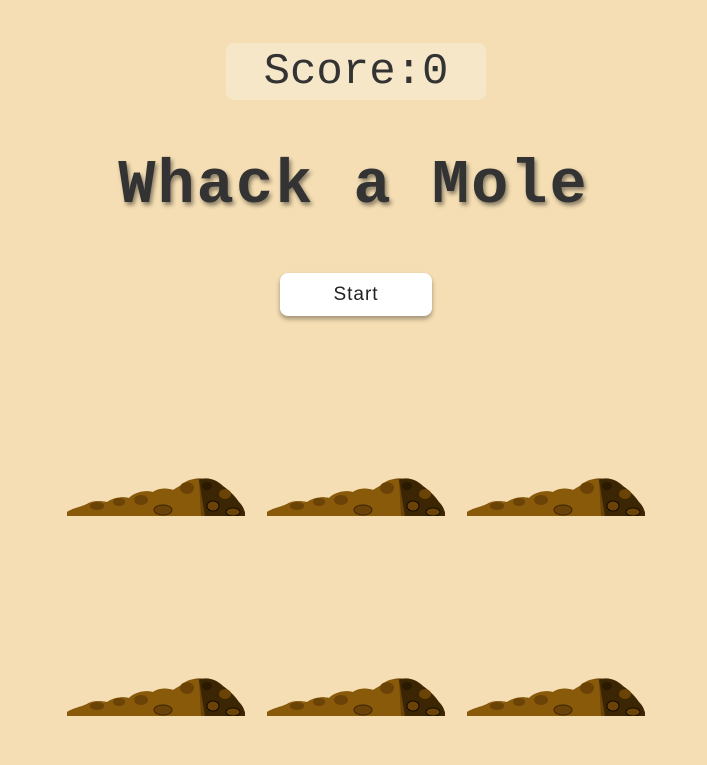 This screenshot has height=765, width=707. Describe the element at coordinates (356, 294) in the screenshot. I see `start-button: Start` at that location.